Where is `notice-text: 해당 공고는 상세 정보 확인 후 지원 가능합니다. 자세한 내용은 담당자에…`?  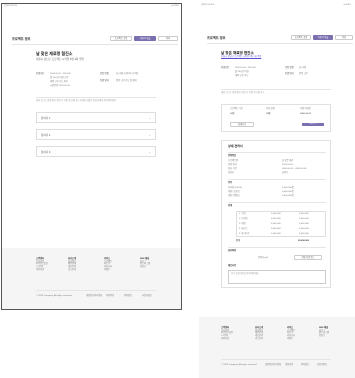 notice-text: 해당 공고는 상세 정보 확인 후 지원 가능합니다. 자세한 내용은 담당자에… is located at coordinates (76, 101).